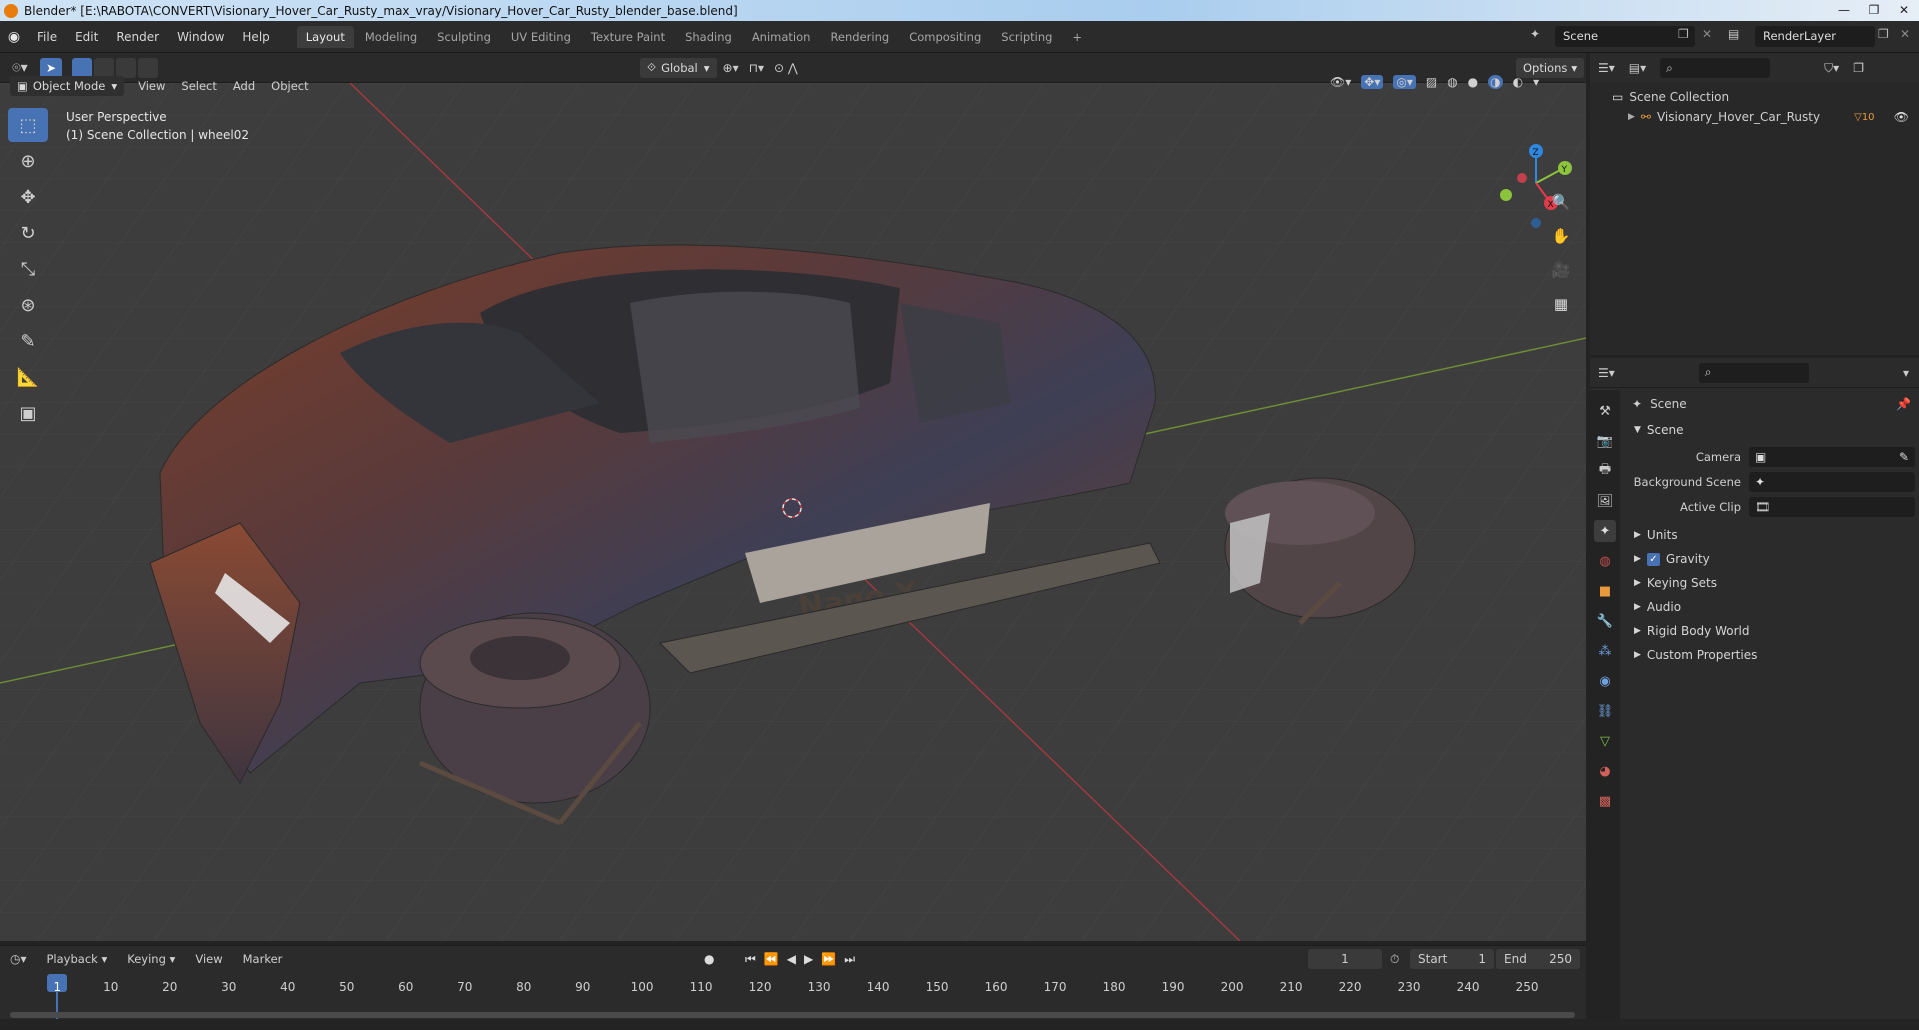  Describe the element at coordinates (1340, 82) in the screenshot. I see `visibility-icon: 👁▾` at that location.